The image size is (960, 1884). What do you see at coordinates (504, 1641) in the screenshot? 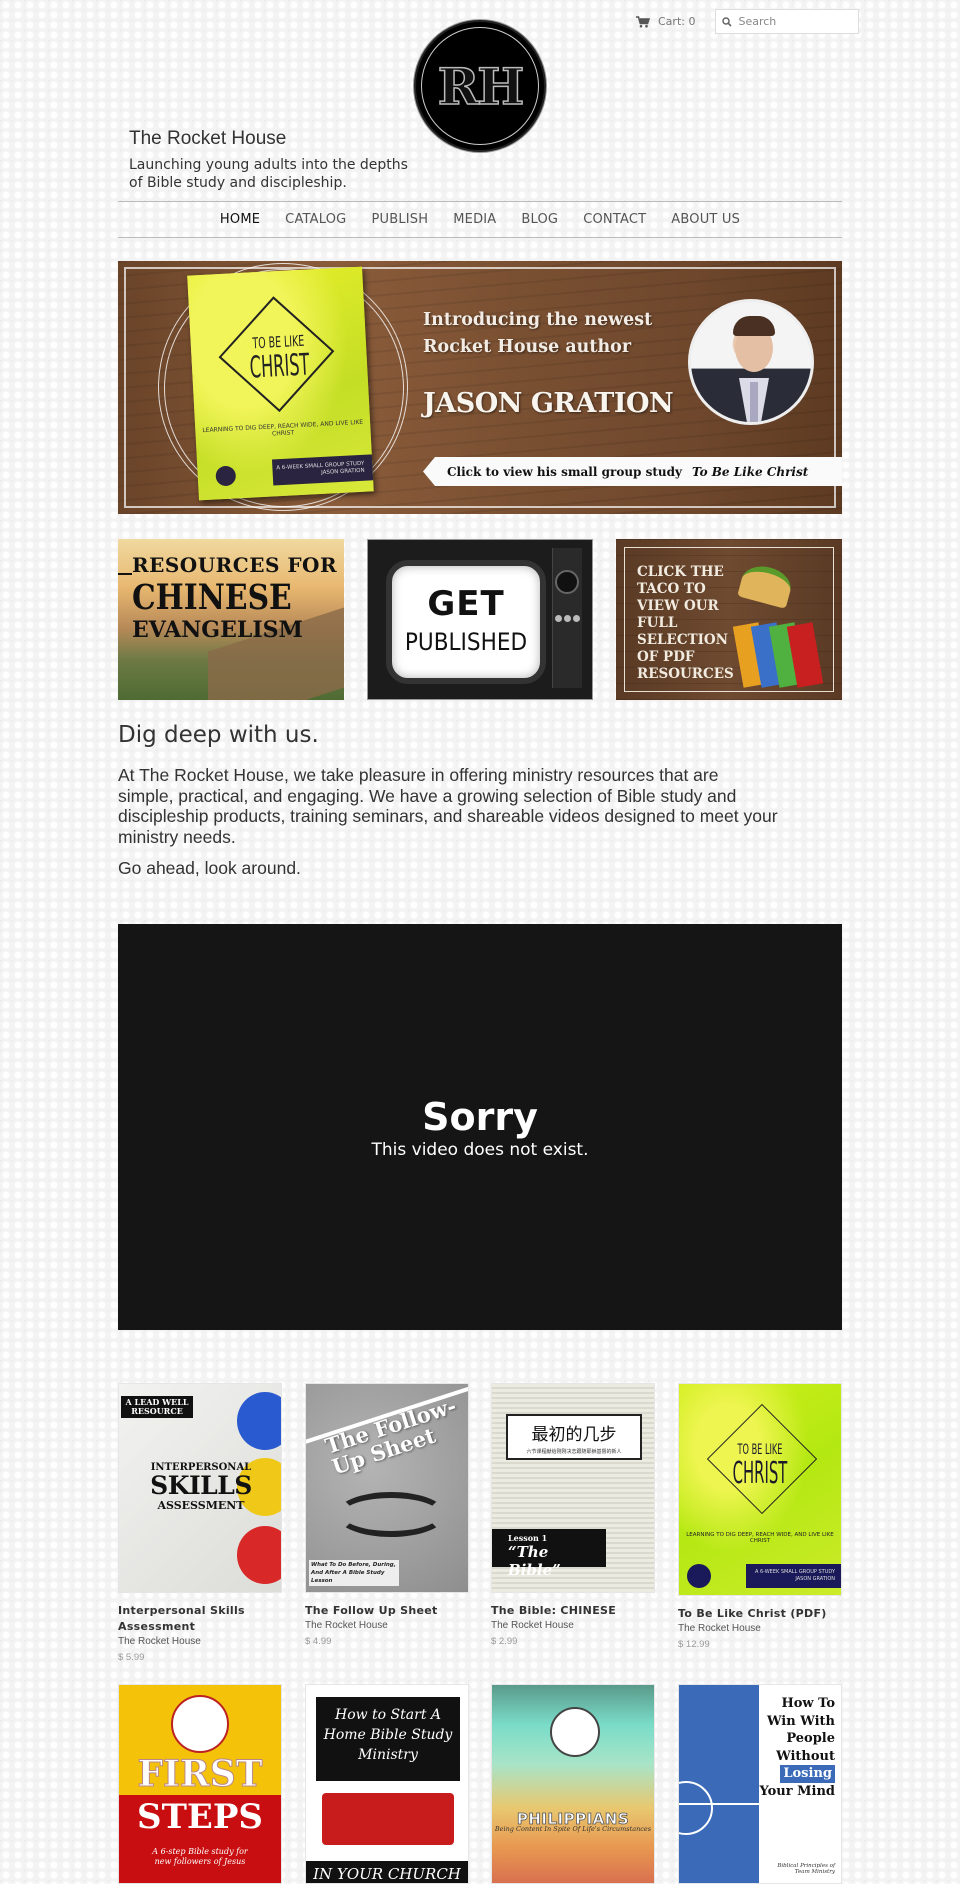
I see `product-price: $ 2.99` at bounding box center [504, 1641].